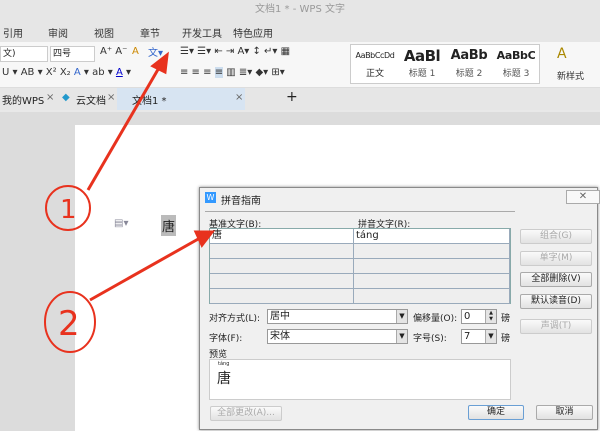 Image resolution: width=600 pixels, height=431 pixels. What do you see at coordinates (68, 210) in the screenshot?
I see `annotation-1: 1` at bounding box center [68, 210].